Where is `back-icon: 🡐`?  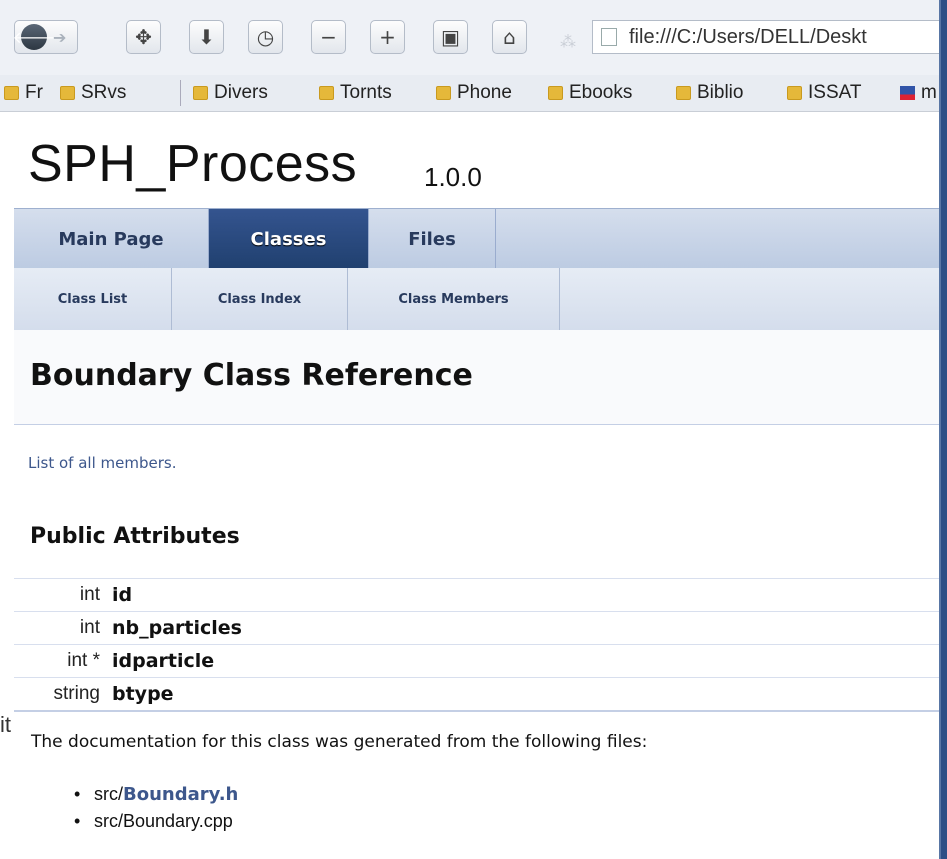 back-icon: 🡐 is located at coordinates (34, 37).